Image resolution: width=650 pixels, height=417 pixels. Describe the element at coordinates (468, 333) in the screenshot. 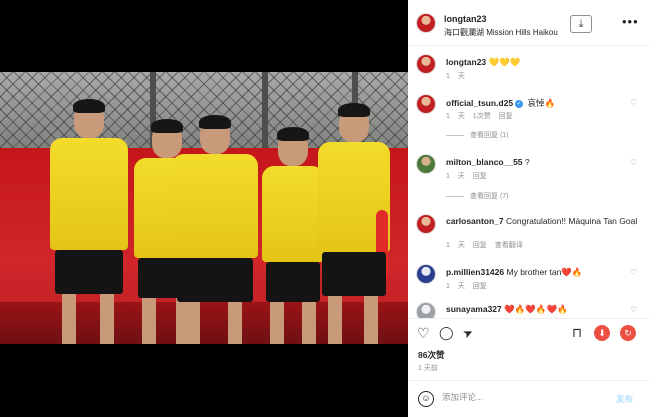

I see `share-icon: ➤` at that location.